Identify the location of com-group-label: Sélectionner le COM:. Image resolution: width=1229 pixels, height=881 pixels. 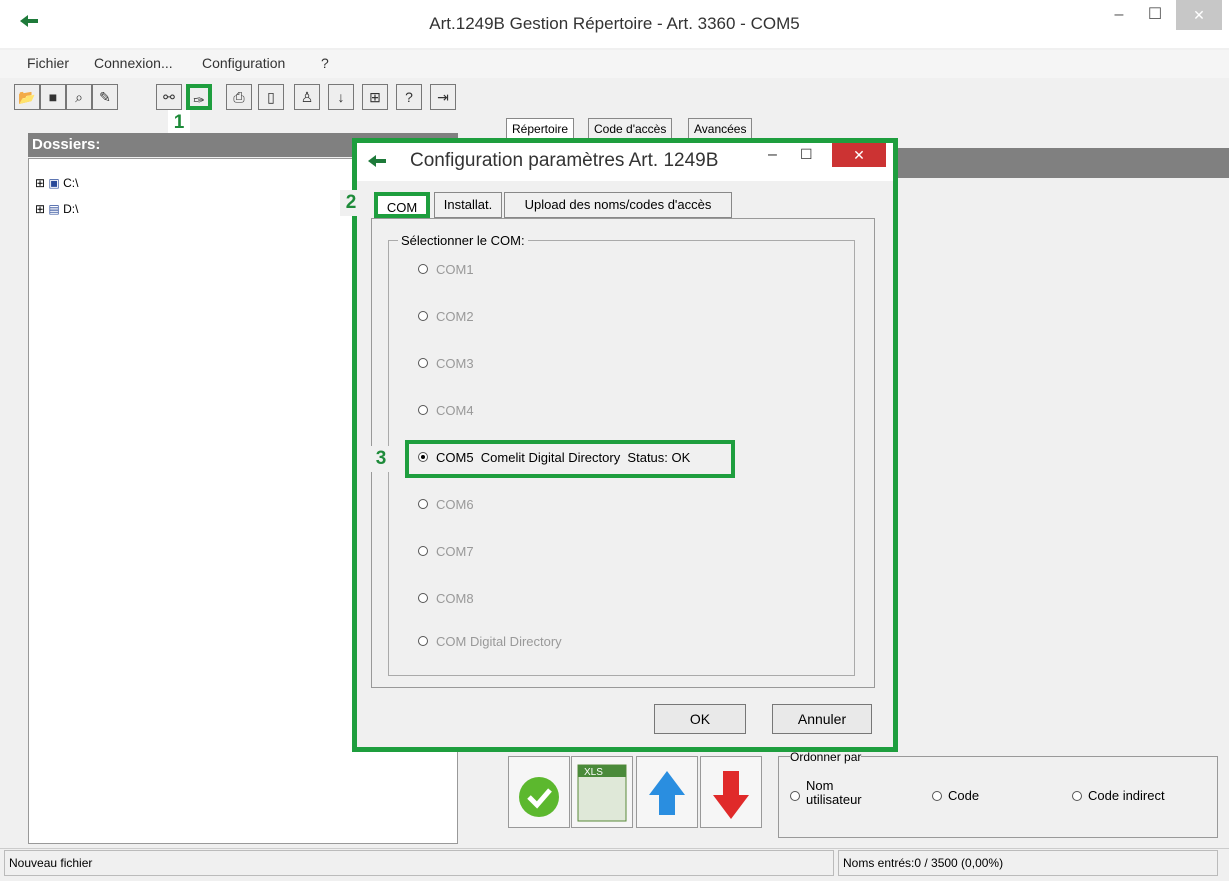
(463, 240).